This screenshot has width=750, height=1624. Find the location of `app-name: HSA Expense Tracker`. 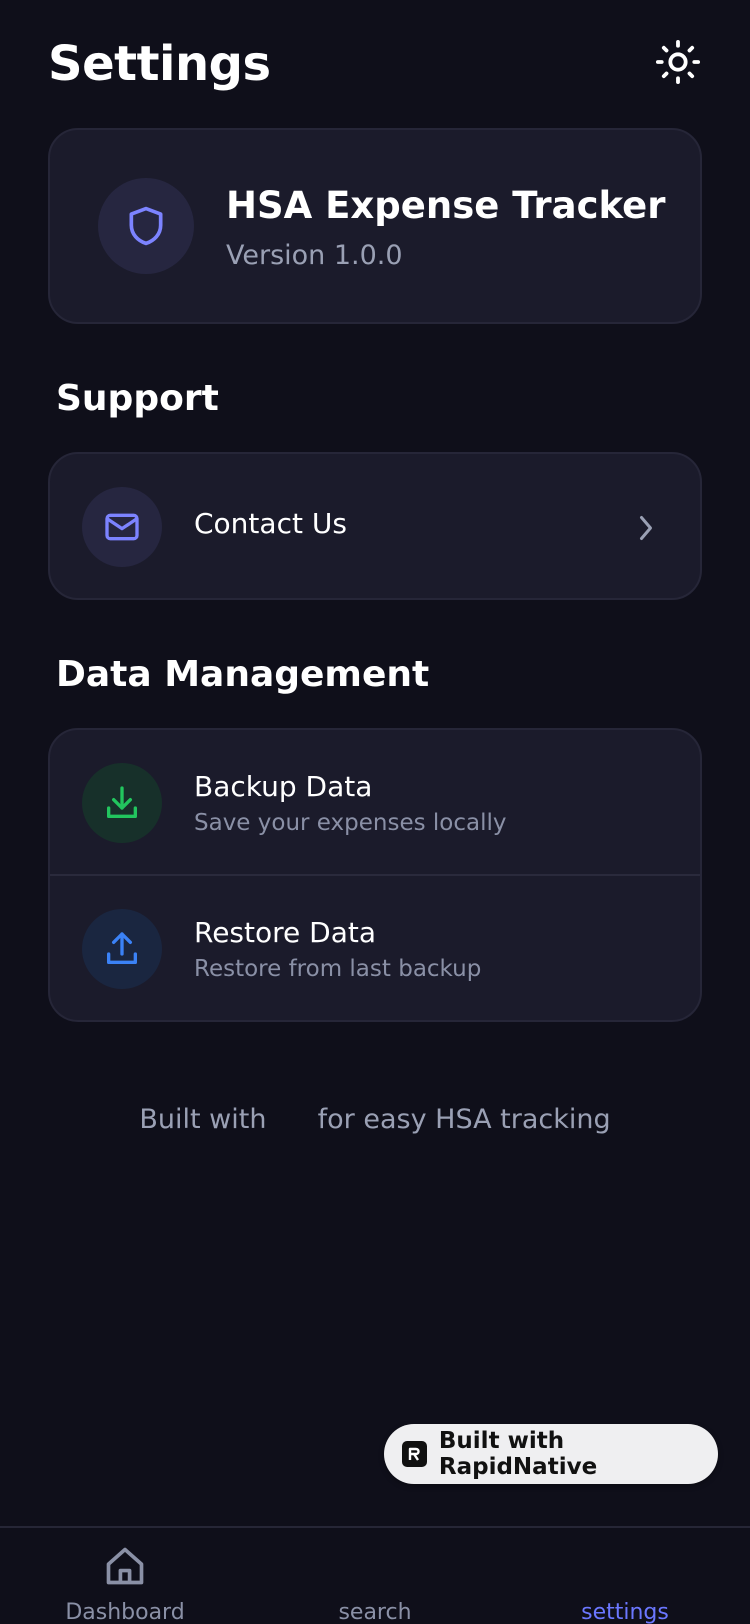

app-name: HSA Expense Tracker is located at coordinates (446, 205).